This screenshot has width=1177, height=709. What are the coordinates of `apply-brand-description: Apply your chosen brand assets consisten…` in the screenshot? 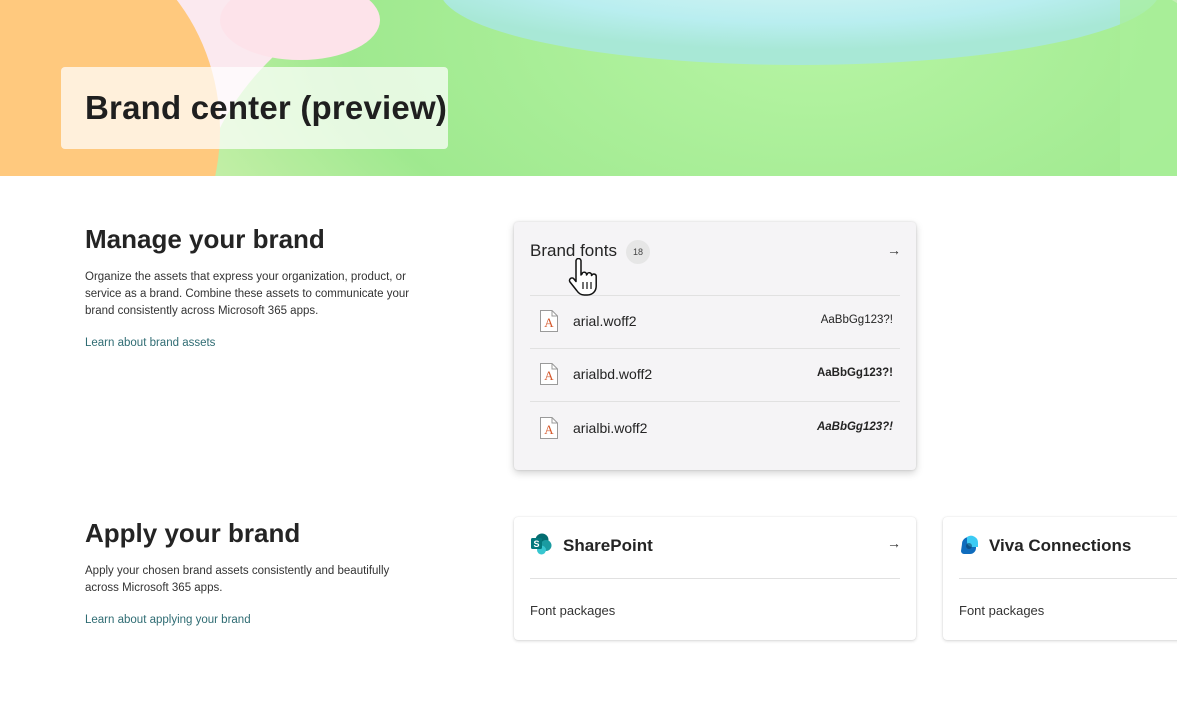 It's located at (237, 579).